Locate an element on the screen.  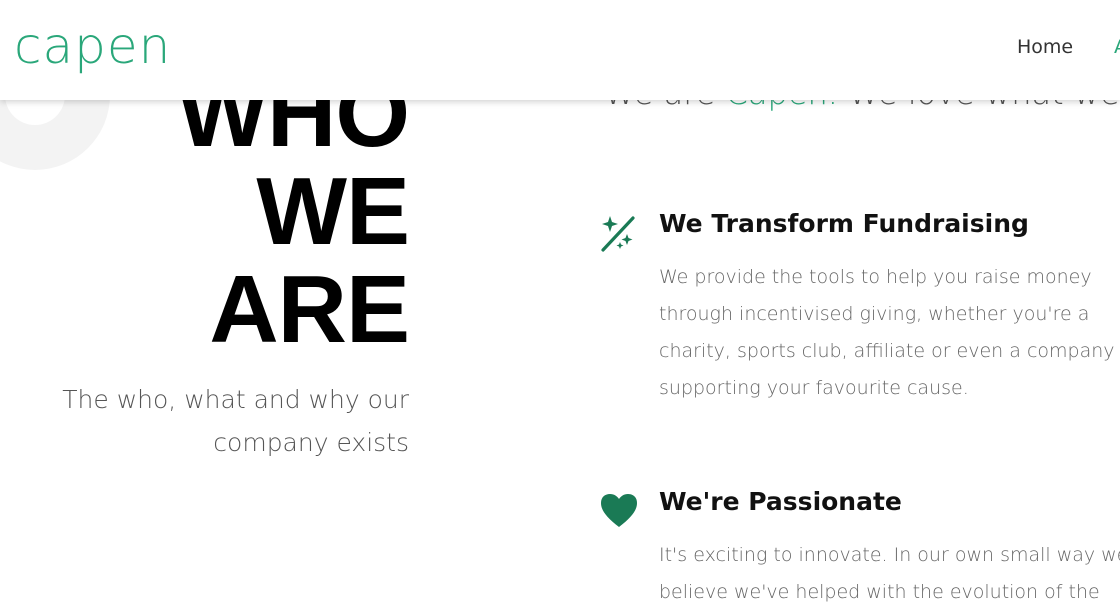
nav-next-link: A is located at coordinates (1117, 47).